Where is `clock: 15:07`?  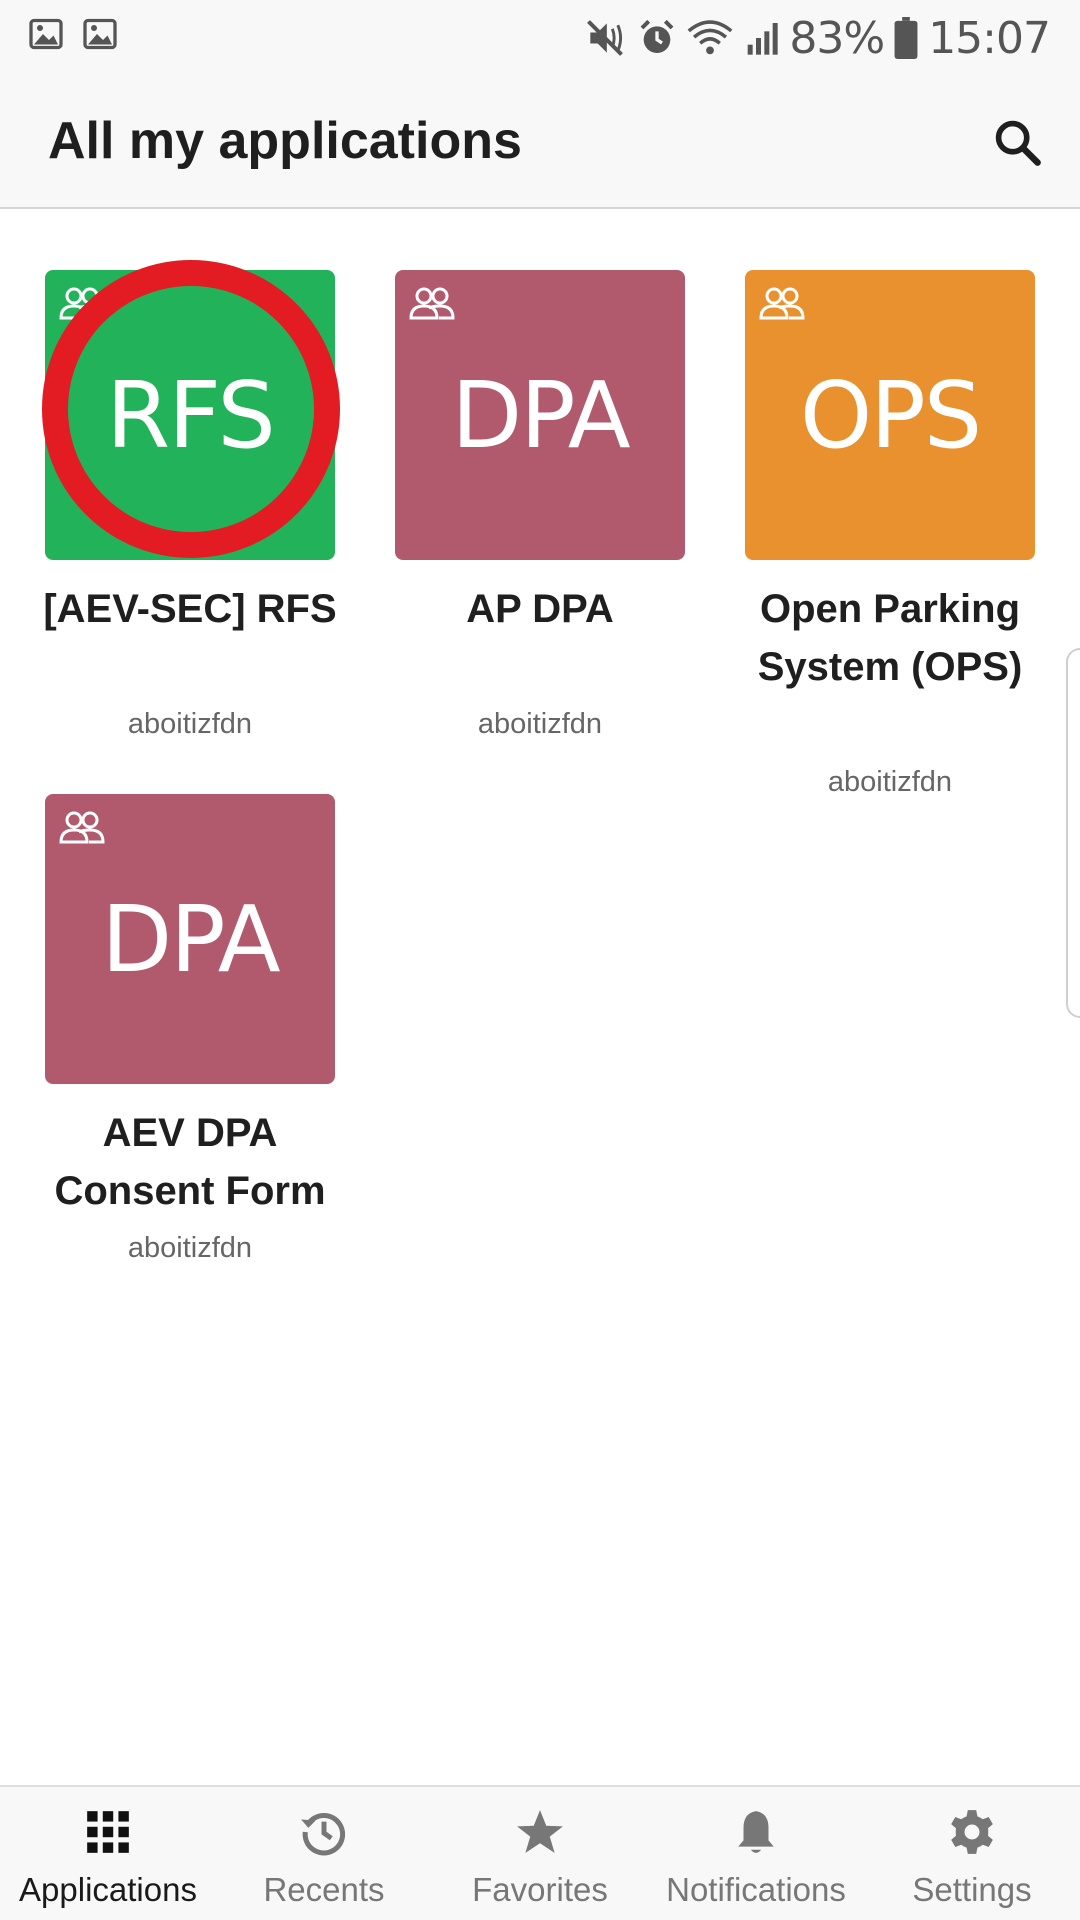
clock: 15:07 is located at coordinates (989, 38).